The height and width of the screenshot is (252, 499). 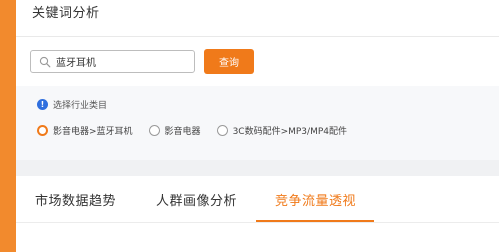 What do you see at coordinates (182, 132) in the screenshot?
I see `radio-label: 影音电器` at bounding box center [182, 132].